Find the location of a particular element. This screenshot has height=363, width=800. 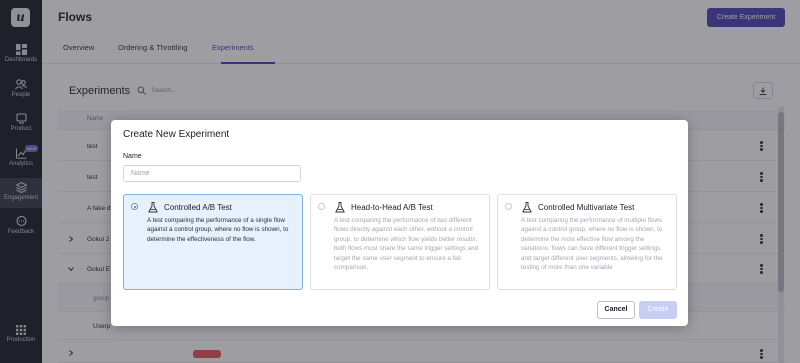

card-title: Controlled A/B Test is located at coordinates (198, 207).